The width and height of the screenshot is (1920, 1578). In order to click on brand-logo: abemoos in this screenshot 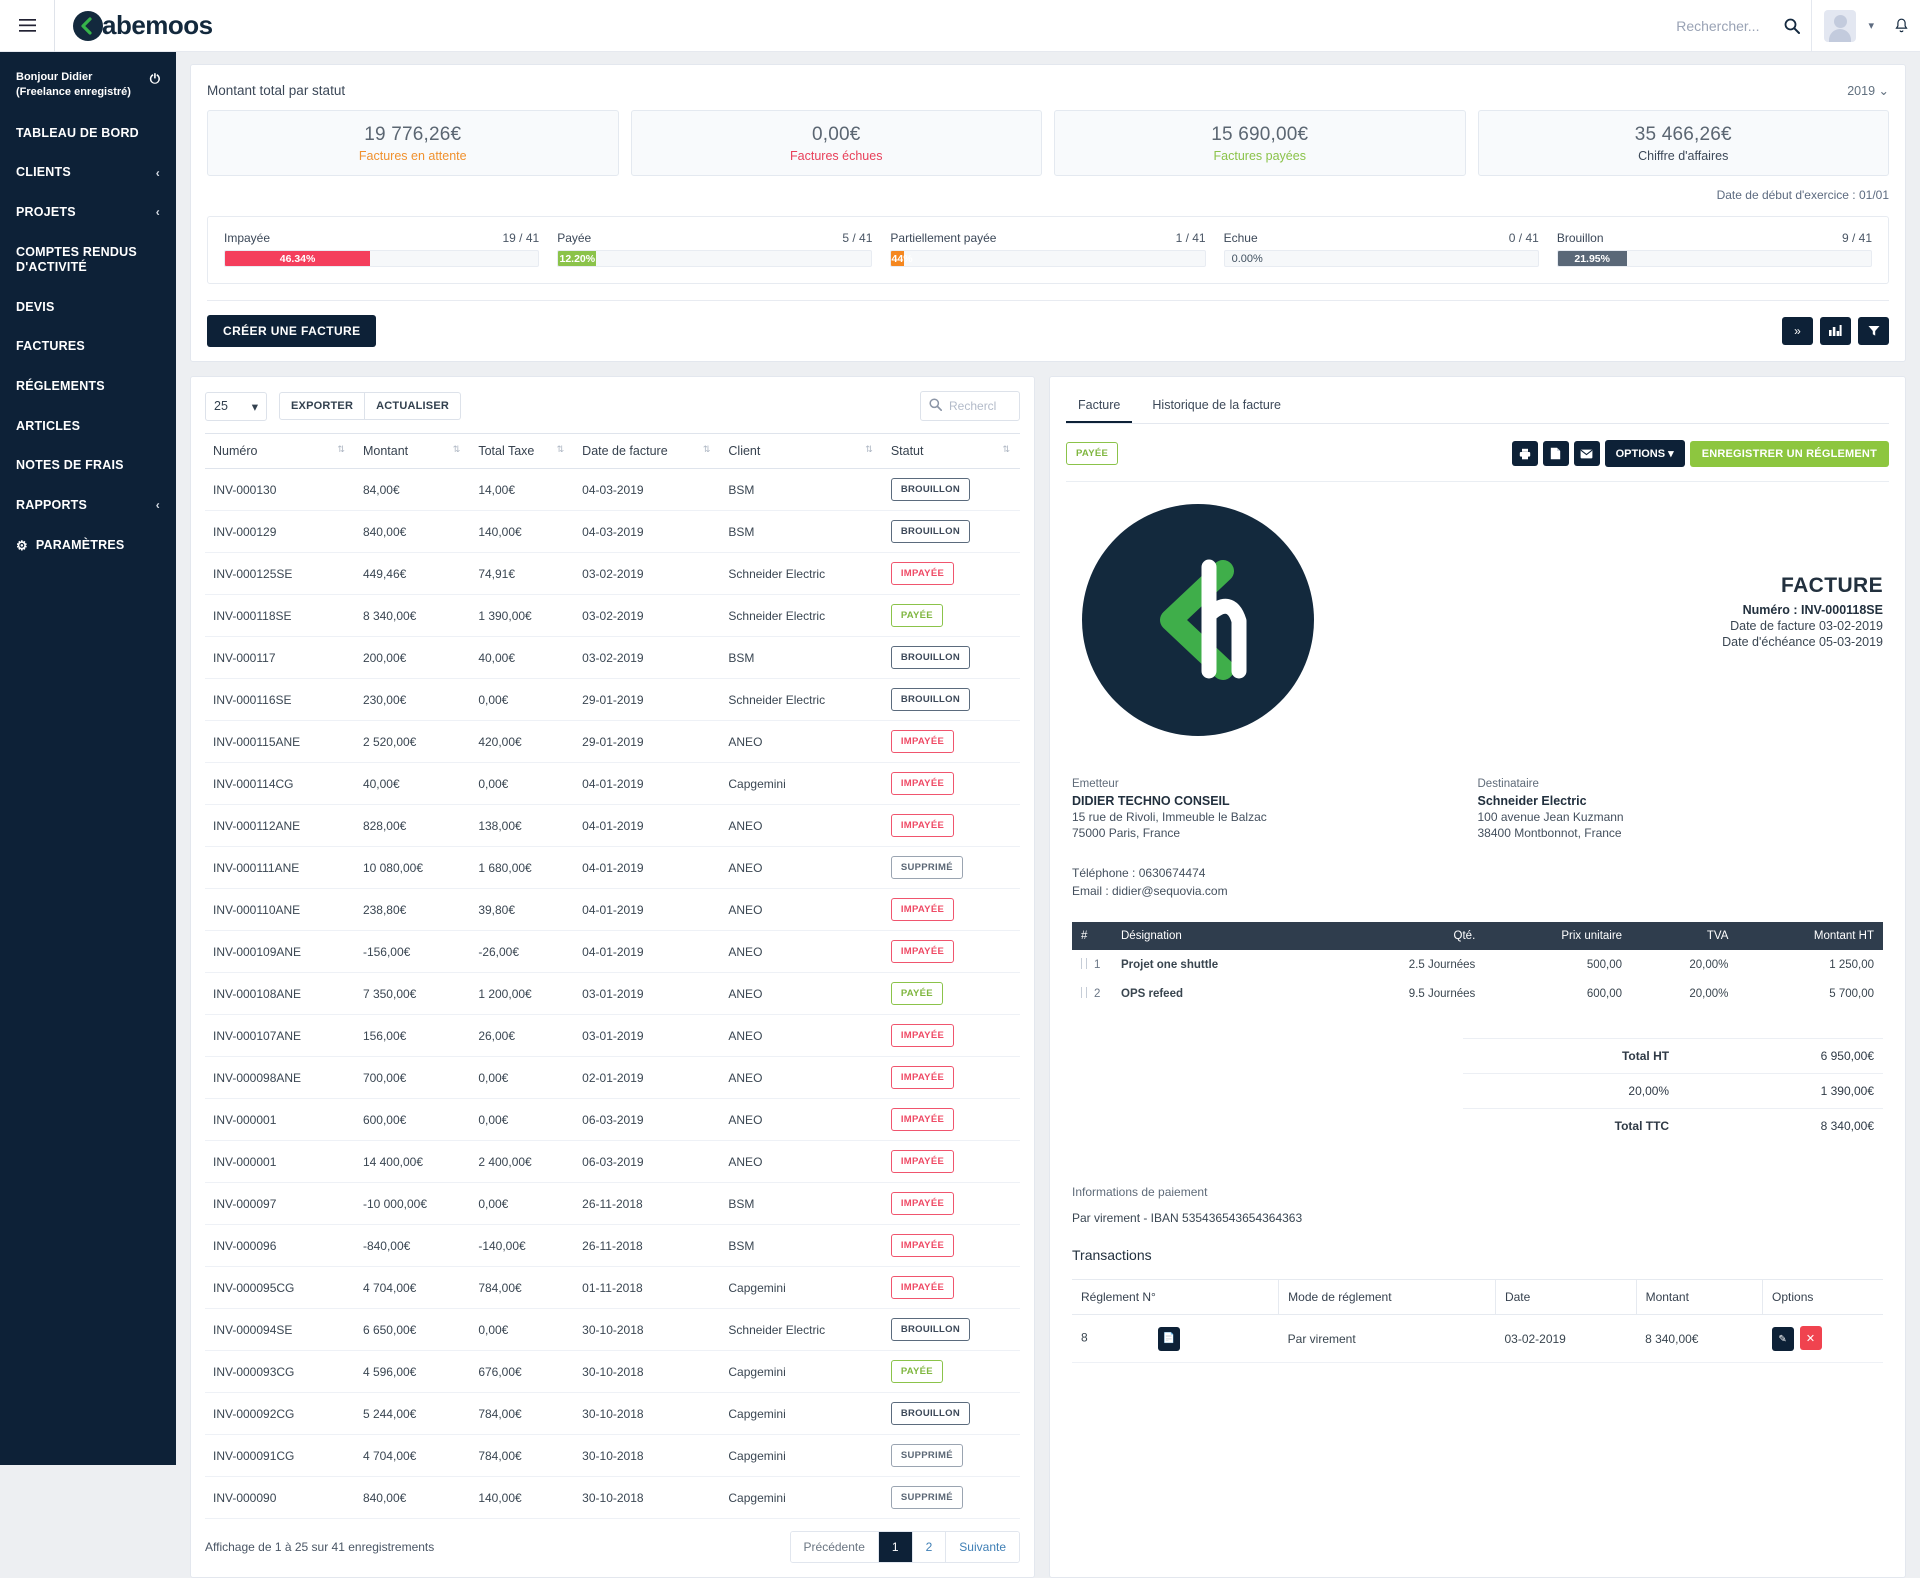, I will do `click(142, 26)`.